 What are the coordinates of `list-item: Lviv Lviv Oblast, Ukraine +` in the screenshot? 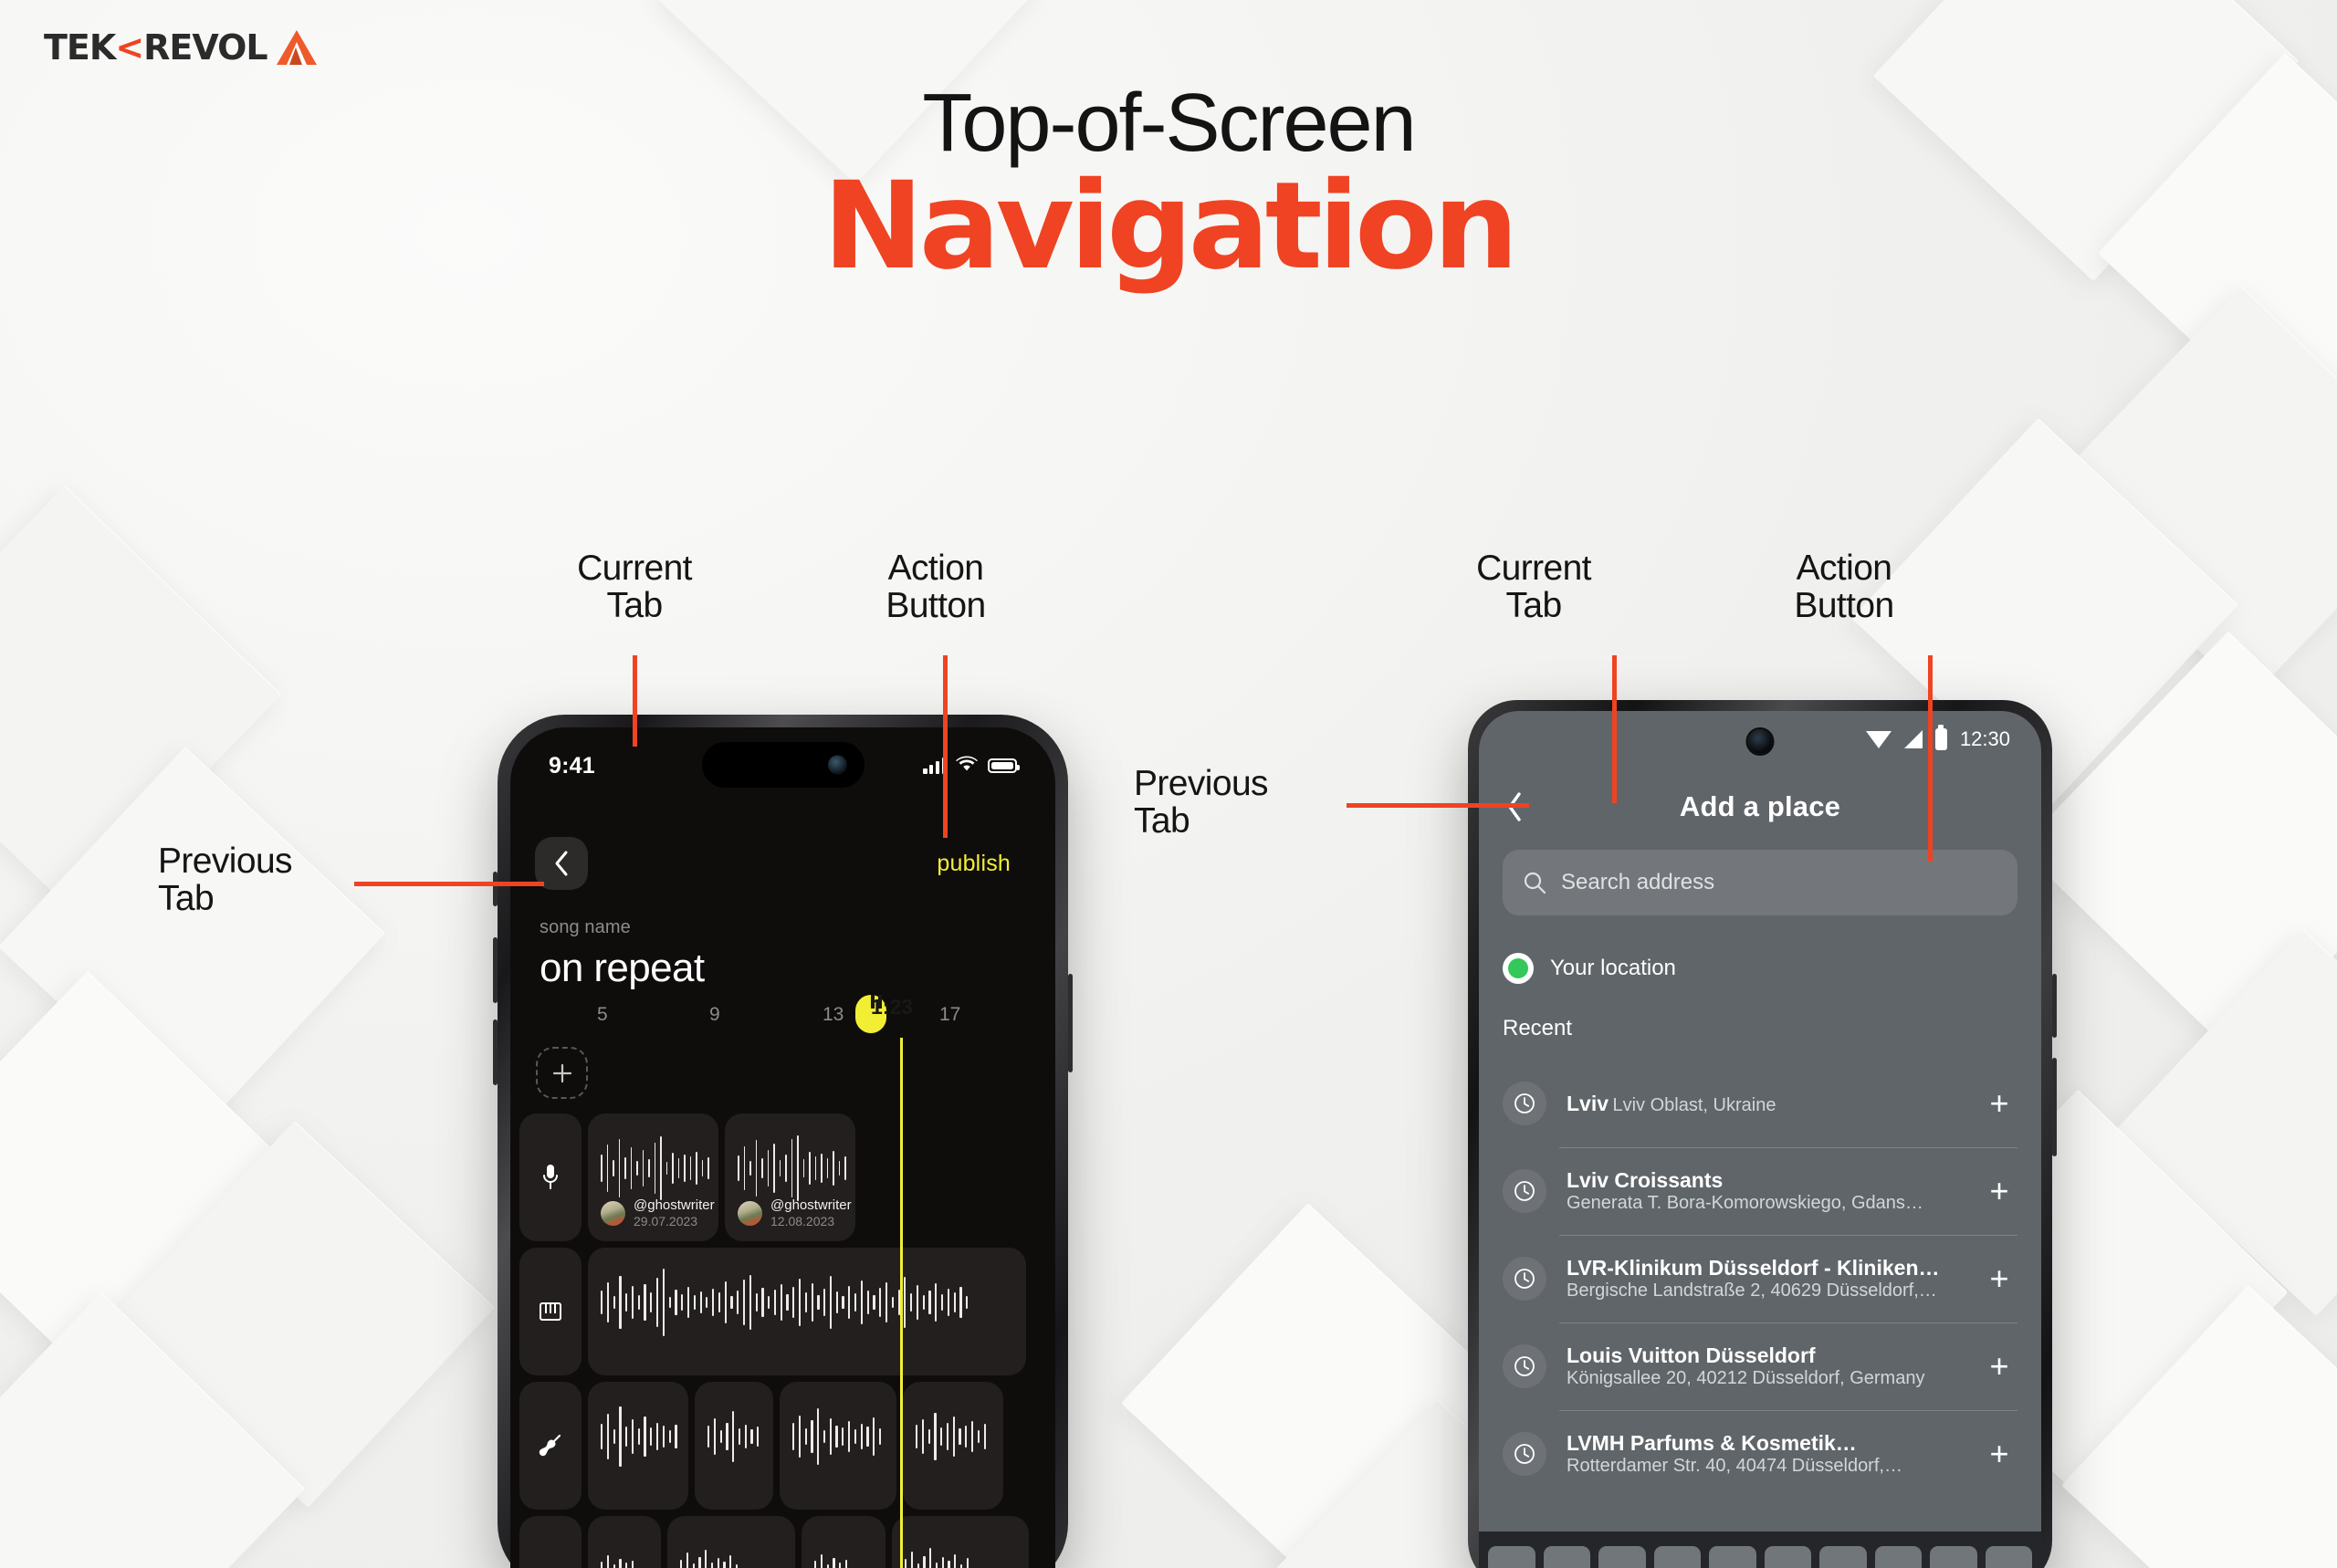 It's located at (1760, 1103).